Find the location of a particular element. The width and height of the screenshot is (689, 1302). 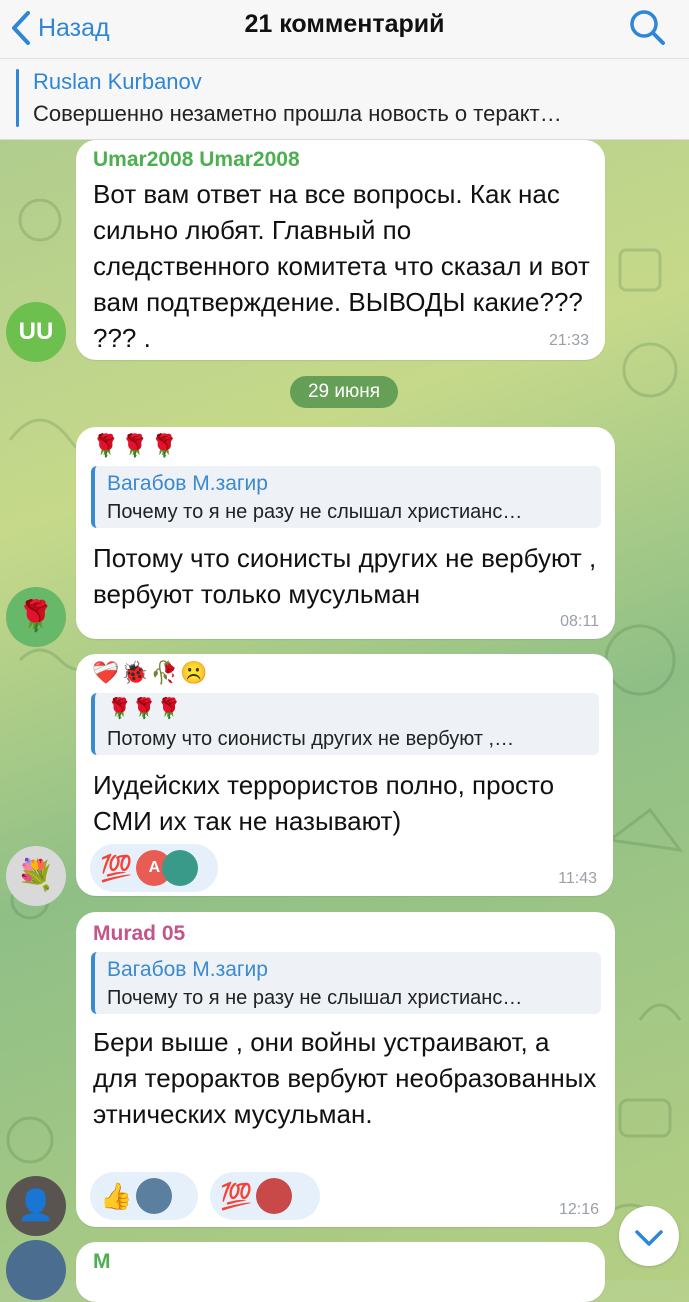

date-separator: 29 июня is located at coordinates (344, 392).